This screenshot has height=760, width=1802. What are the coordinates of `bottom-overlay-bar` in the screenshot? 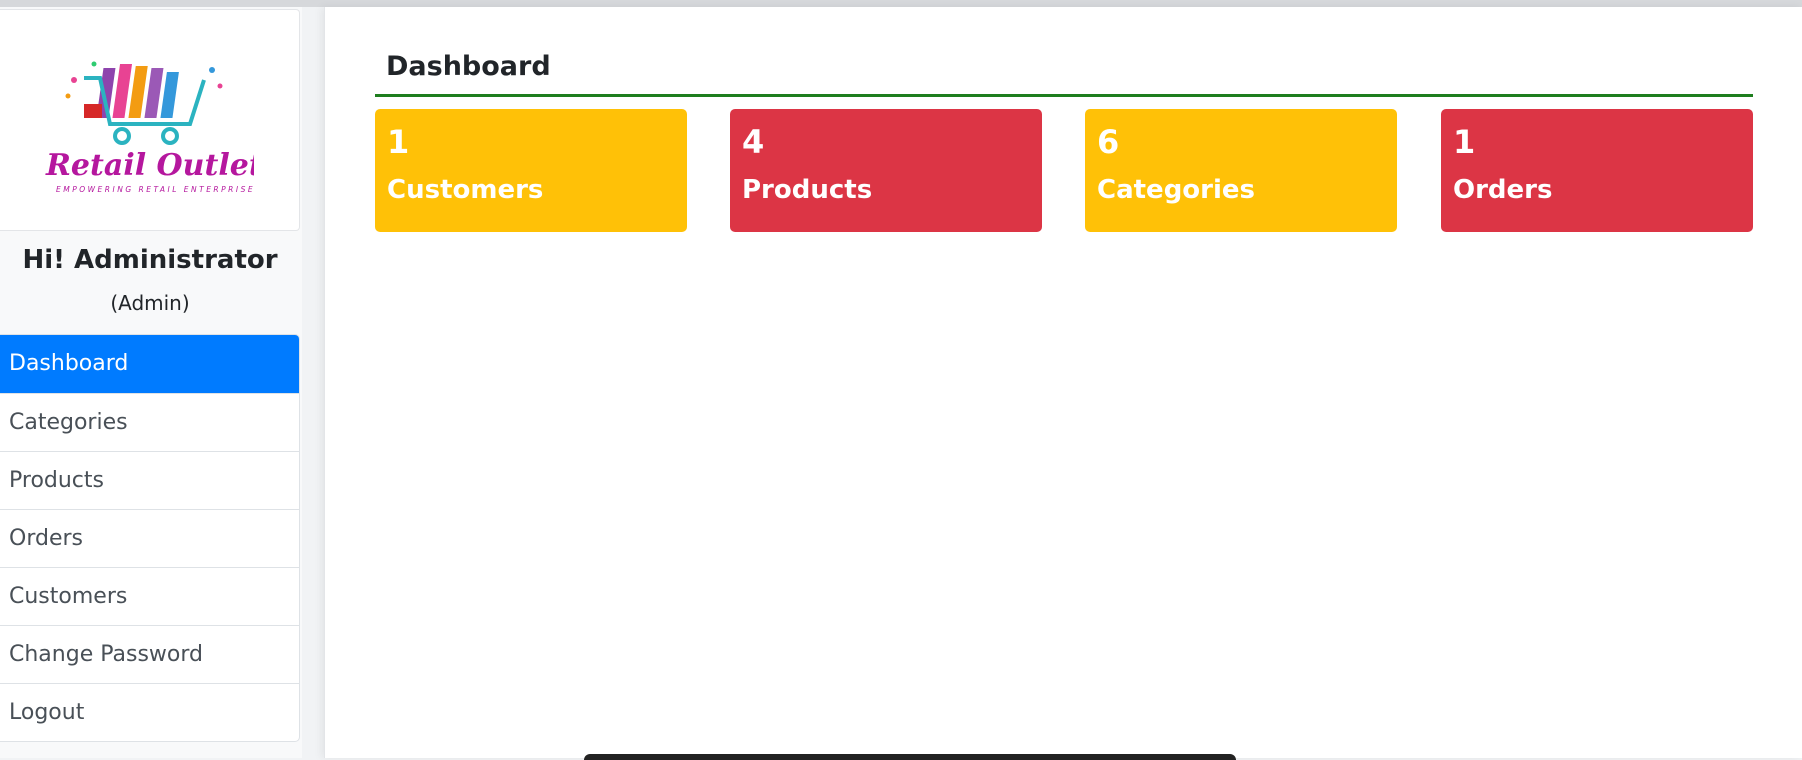 It's located at (910, 757).